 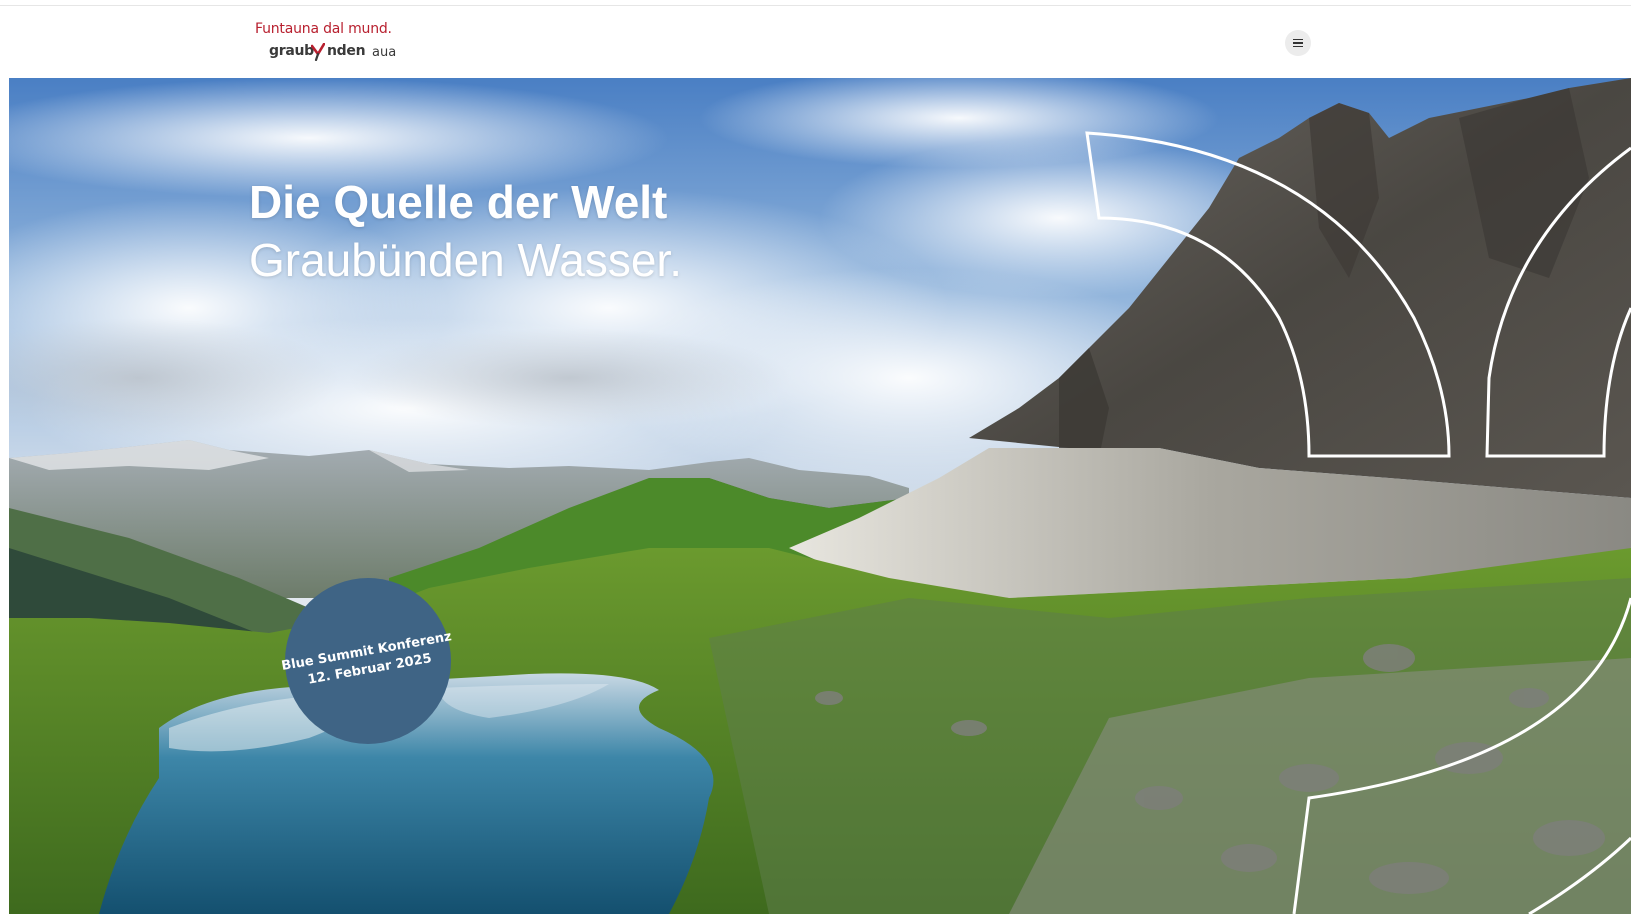 What do you see at coordinates (346, 51) in the screenshot?
I see `logo-wordmark-end: nden` at bounding box center [346, 51].